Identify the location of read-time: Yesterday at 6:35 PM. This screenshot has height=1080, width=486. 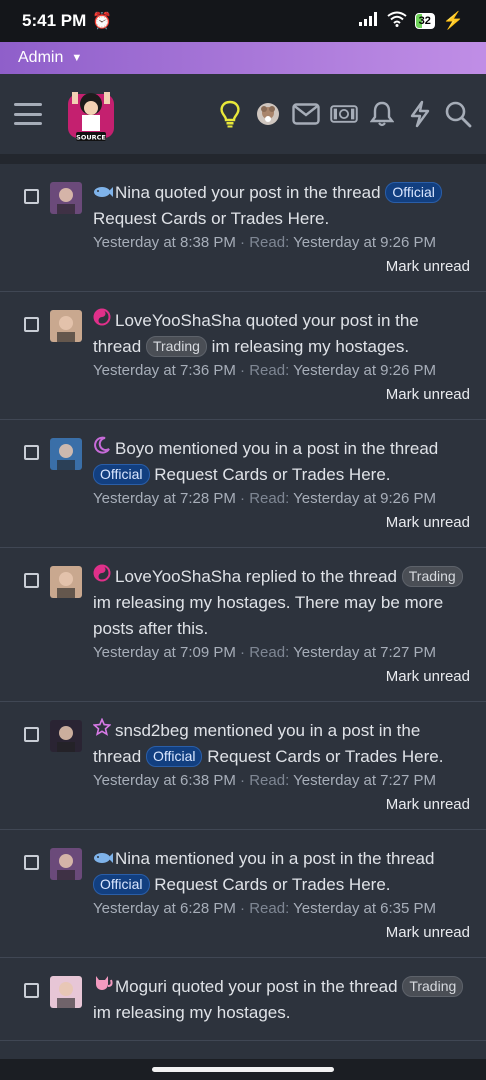
(365, 908).